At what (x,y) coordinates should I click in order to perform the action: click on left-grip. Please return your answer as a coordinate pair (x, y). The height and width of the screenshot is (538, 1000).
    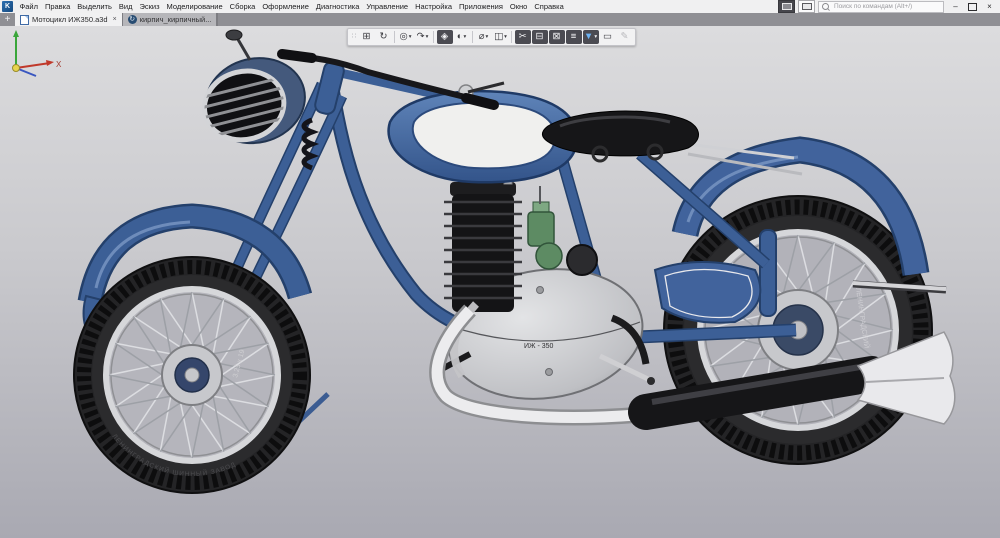
    Looking at the image, I should click on (297, 56).